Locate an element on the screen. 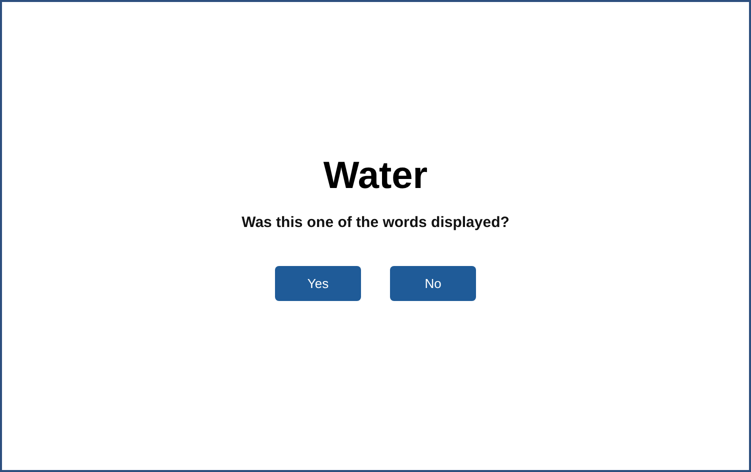  question-text: Was this one of the words displayed? is located at coordinates (376, 223).